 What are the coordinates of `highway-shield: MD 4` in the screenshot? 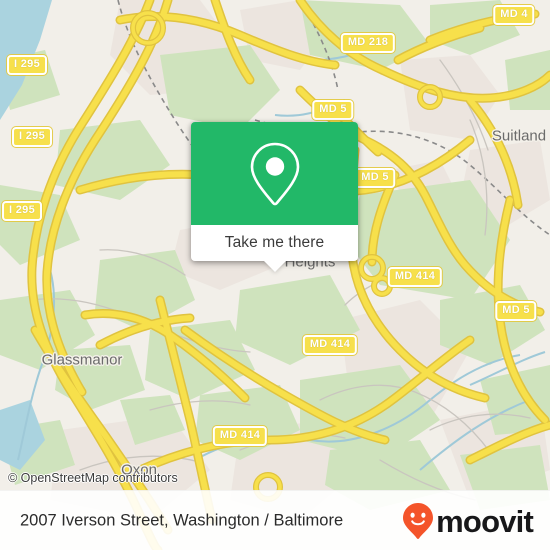 It's located at (514, 15).